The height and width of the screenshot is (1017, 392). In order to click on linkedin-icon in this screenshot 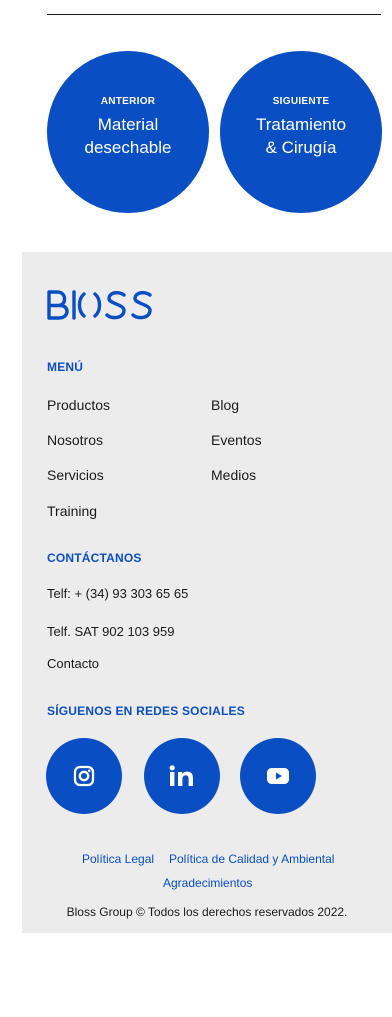, I will do `click(181, 775)`.